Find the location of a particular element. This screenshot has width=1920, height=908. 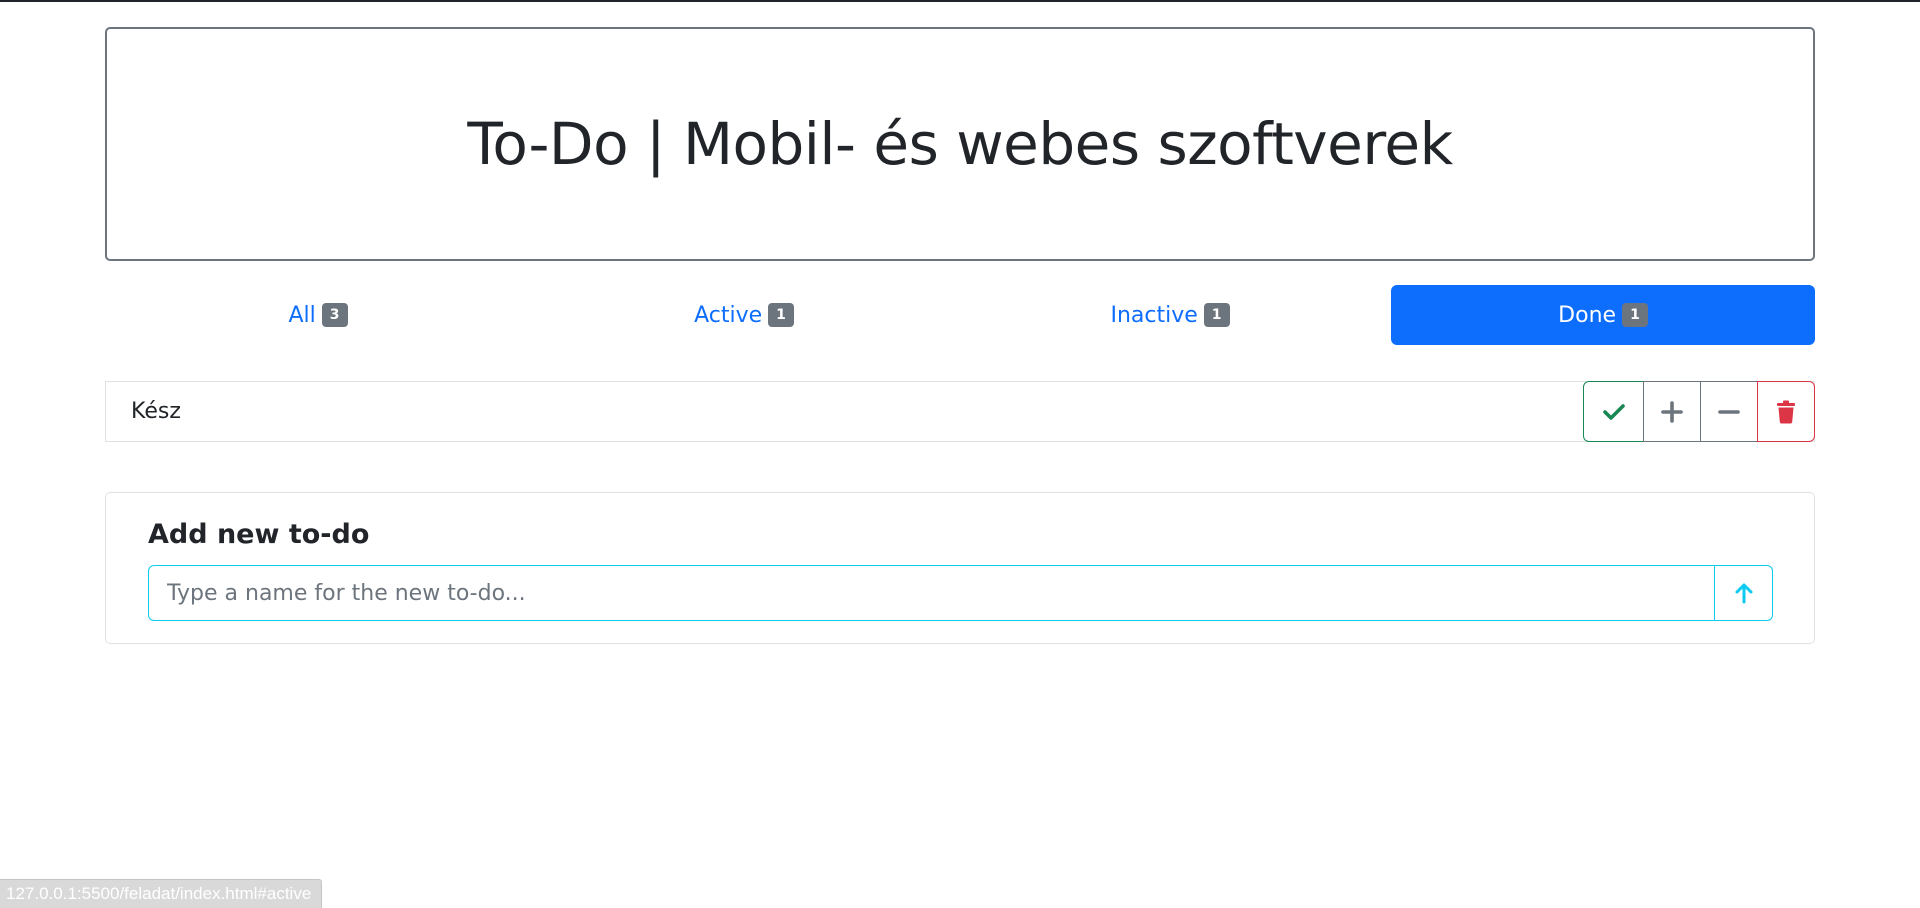

arrow-up-icon is located at coordinates (1743, 593).